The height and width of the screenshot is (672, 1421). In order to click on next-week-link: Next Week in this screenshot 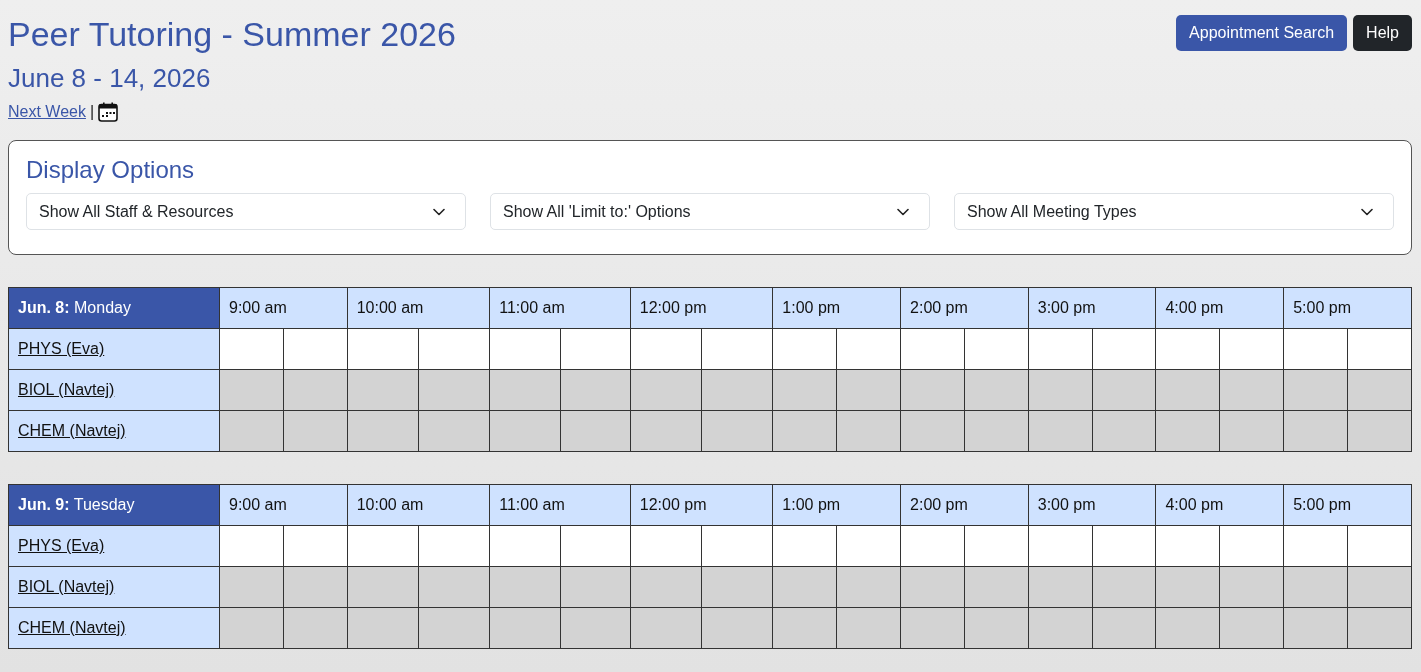, I will do `click(47, 112)`.